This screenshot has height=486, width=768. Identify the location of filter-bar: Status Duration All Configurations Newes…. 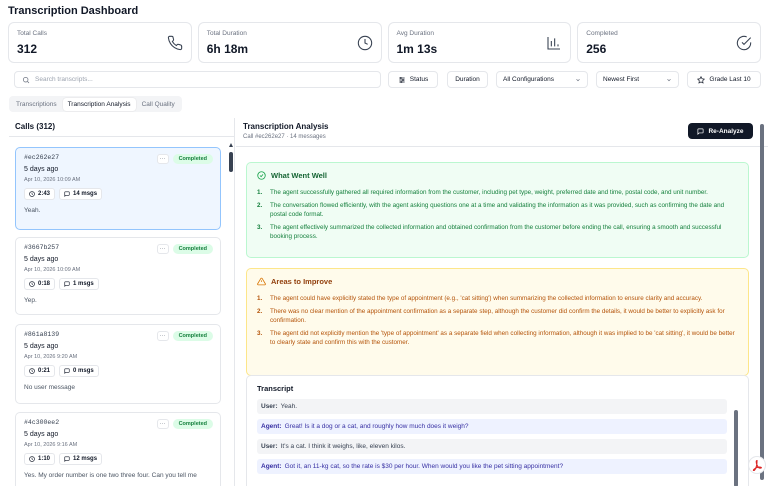
(388, 79).